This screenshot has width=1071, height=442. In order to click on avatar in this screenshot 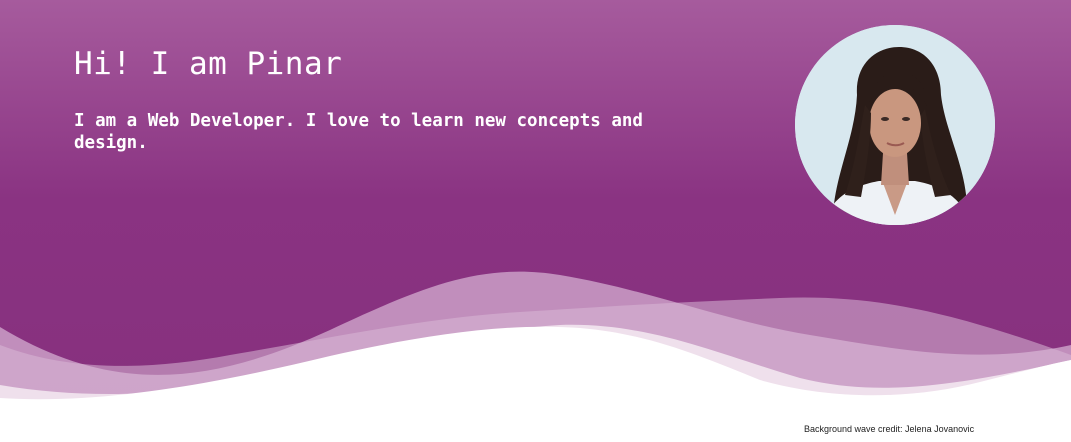, I will do `click(895, 125)`.